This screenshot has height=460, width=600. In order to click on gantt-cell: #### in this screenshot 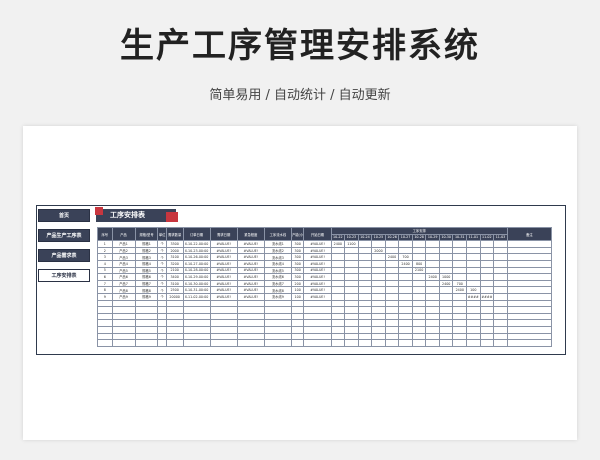, I will do `click(473, 296)`.